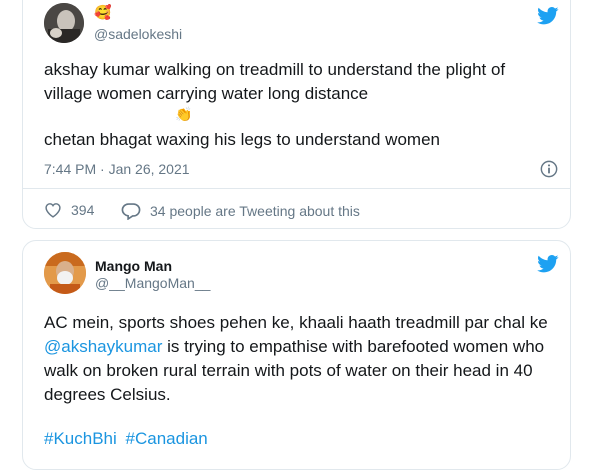 The height and width of the screenshot is (470, 600). I want to click on like-action: 394, so click(69, 210).